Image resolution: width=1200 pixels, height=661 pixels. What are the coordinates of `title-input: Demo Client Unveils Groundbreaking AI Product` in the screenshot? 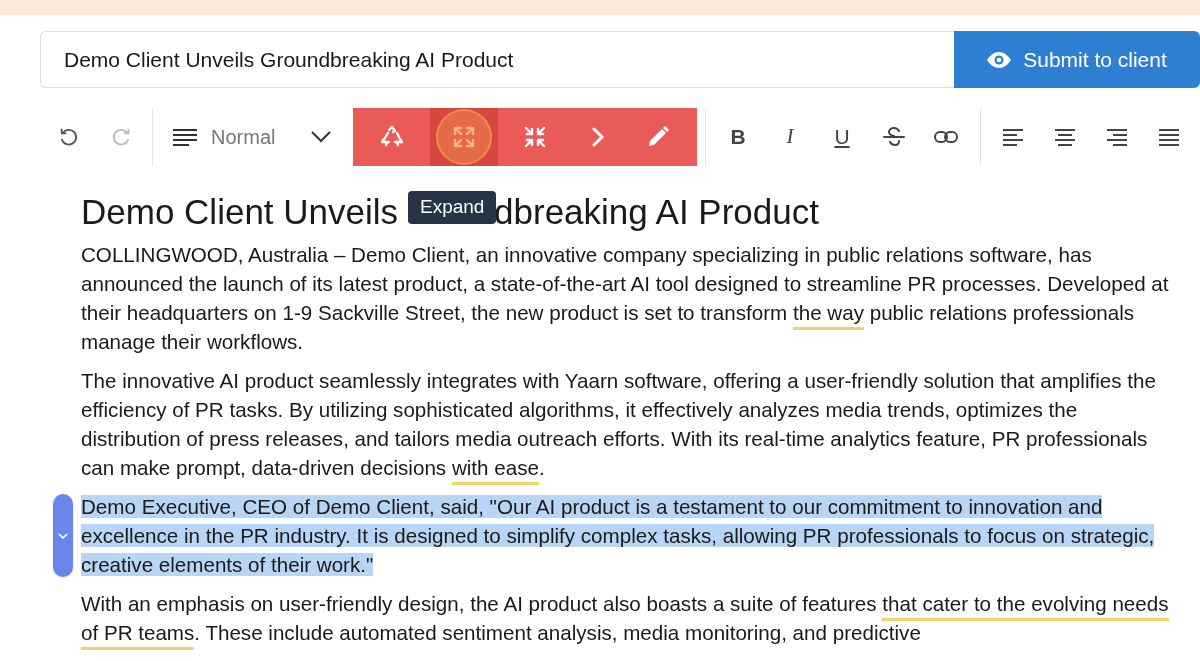 It's located at (497, 59).